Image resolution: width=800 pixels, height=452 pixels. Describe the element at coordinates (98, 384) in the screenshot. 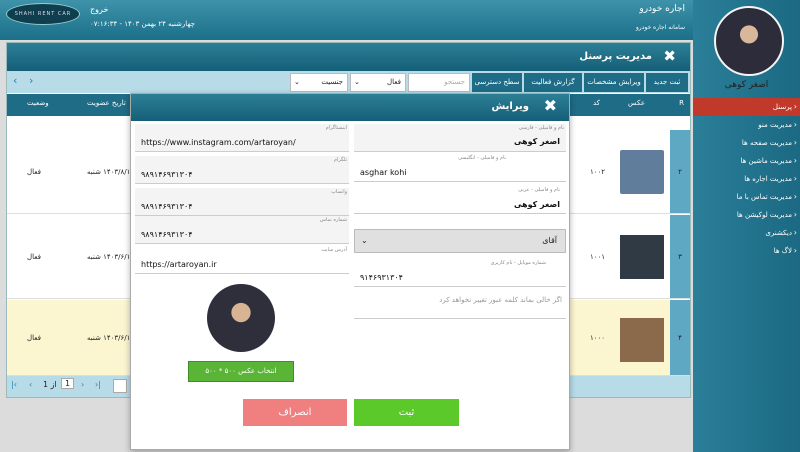

I see `last-page-icon: ›|` at that location.